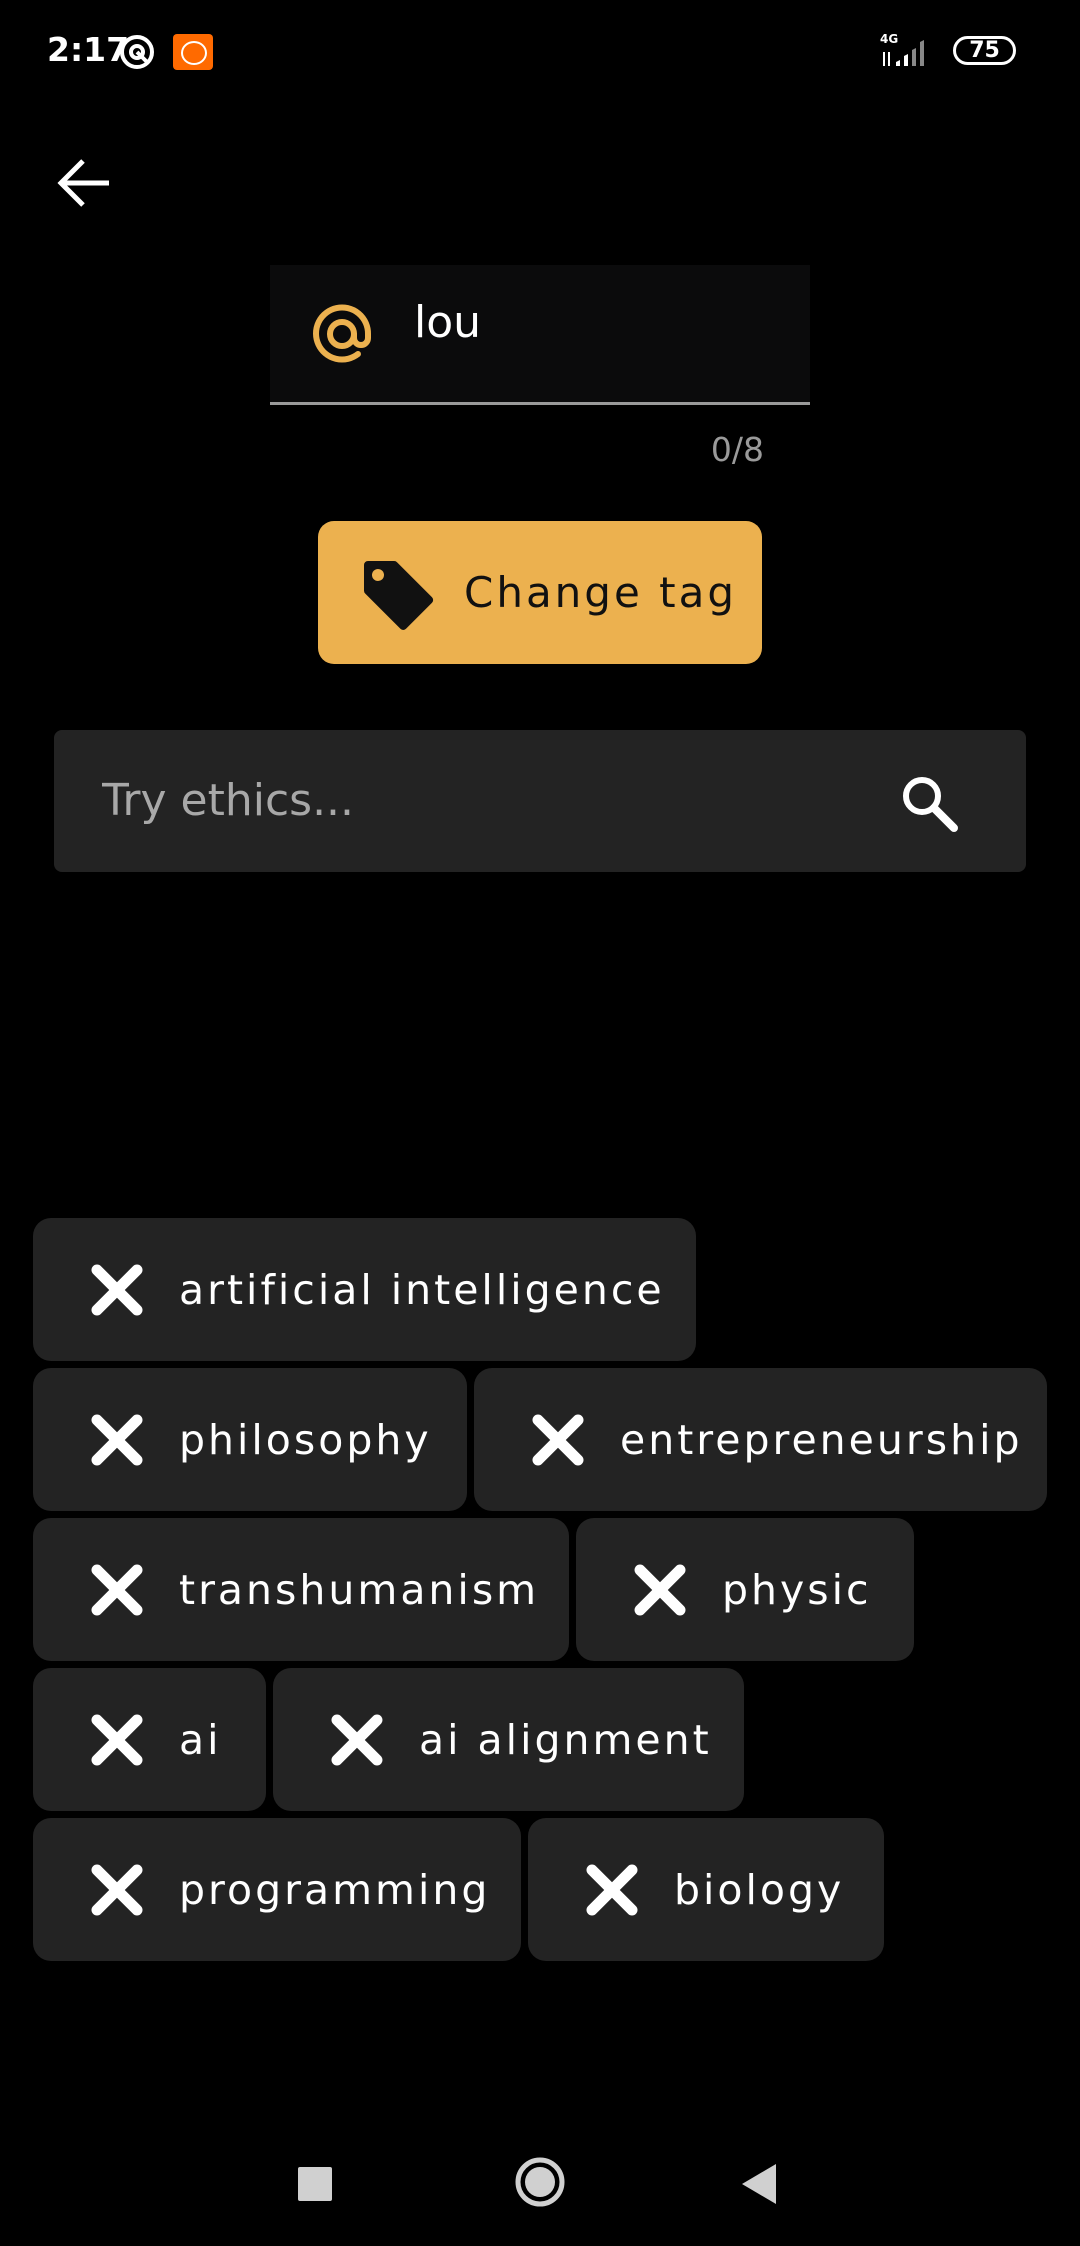  I want to click on chip-label: programming, so click(335, 1889).